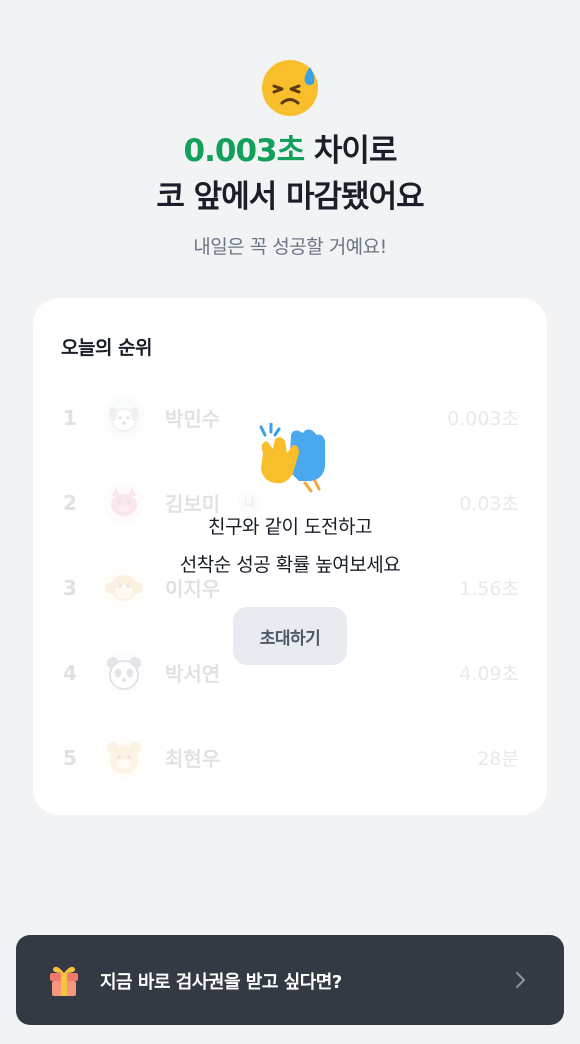 The image size is (580, 1044). What do you see at coordinates (520, 980) in the screenshot?
I see `chevron-right-icon` at bounding box center [520, 980].